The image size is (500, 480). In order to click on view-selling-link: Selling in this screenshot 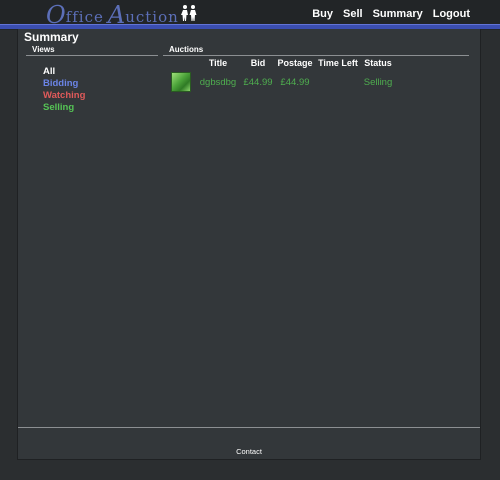, I will do `click(64, 108)`.